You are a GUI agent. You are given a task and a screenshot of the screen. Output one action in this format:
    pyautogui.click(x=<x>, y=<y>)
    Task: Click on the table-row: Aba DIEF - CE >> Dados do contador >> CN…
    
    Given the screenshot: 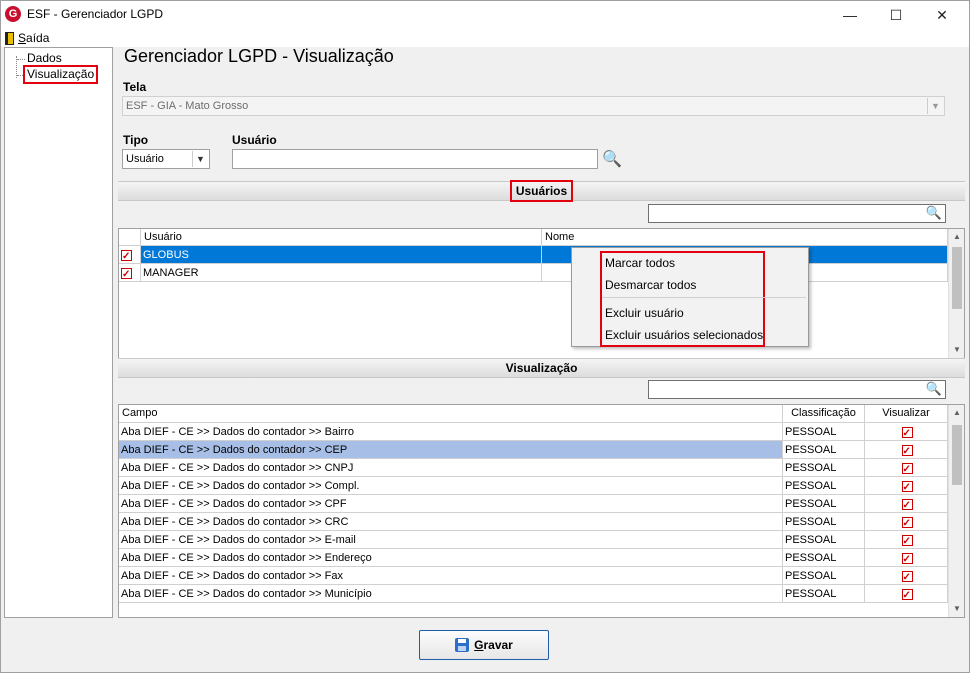 What is the action you would take?
    pyautogui.click(x=533, y=468)
    